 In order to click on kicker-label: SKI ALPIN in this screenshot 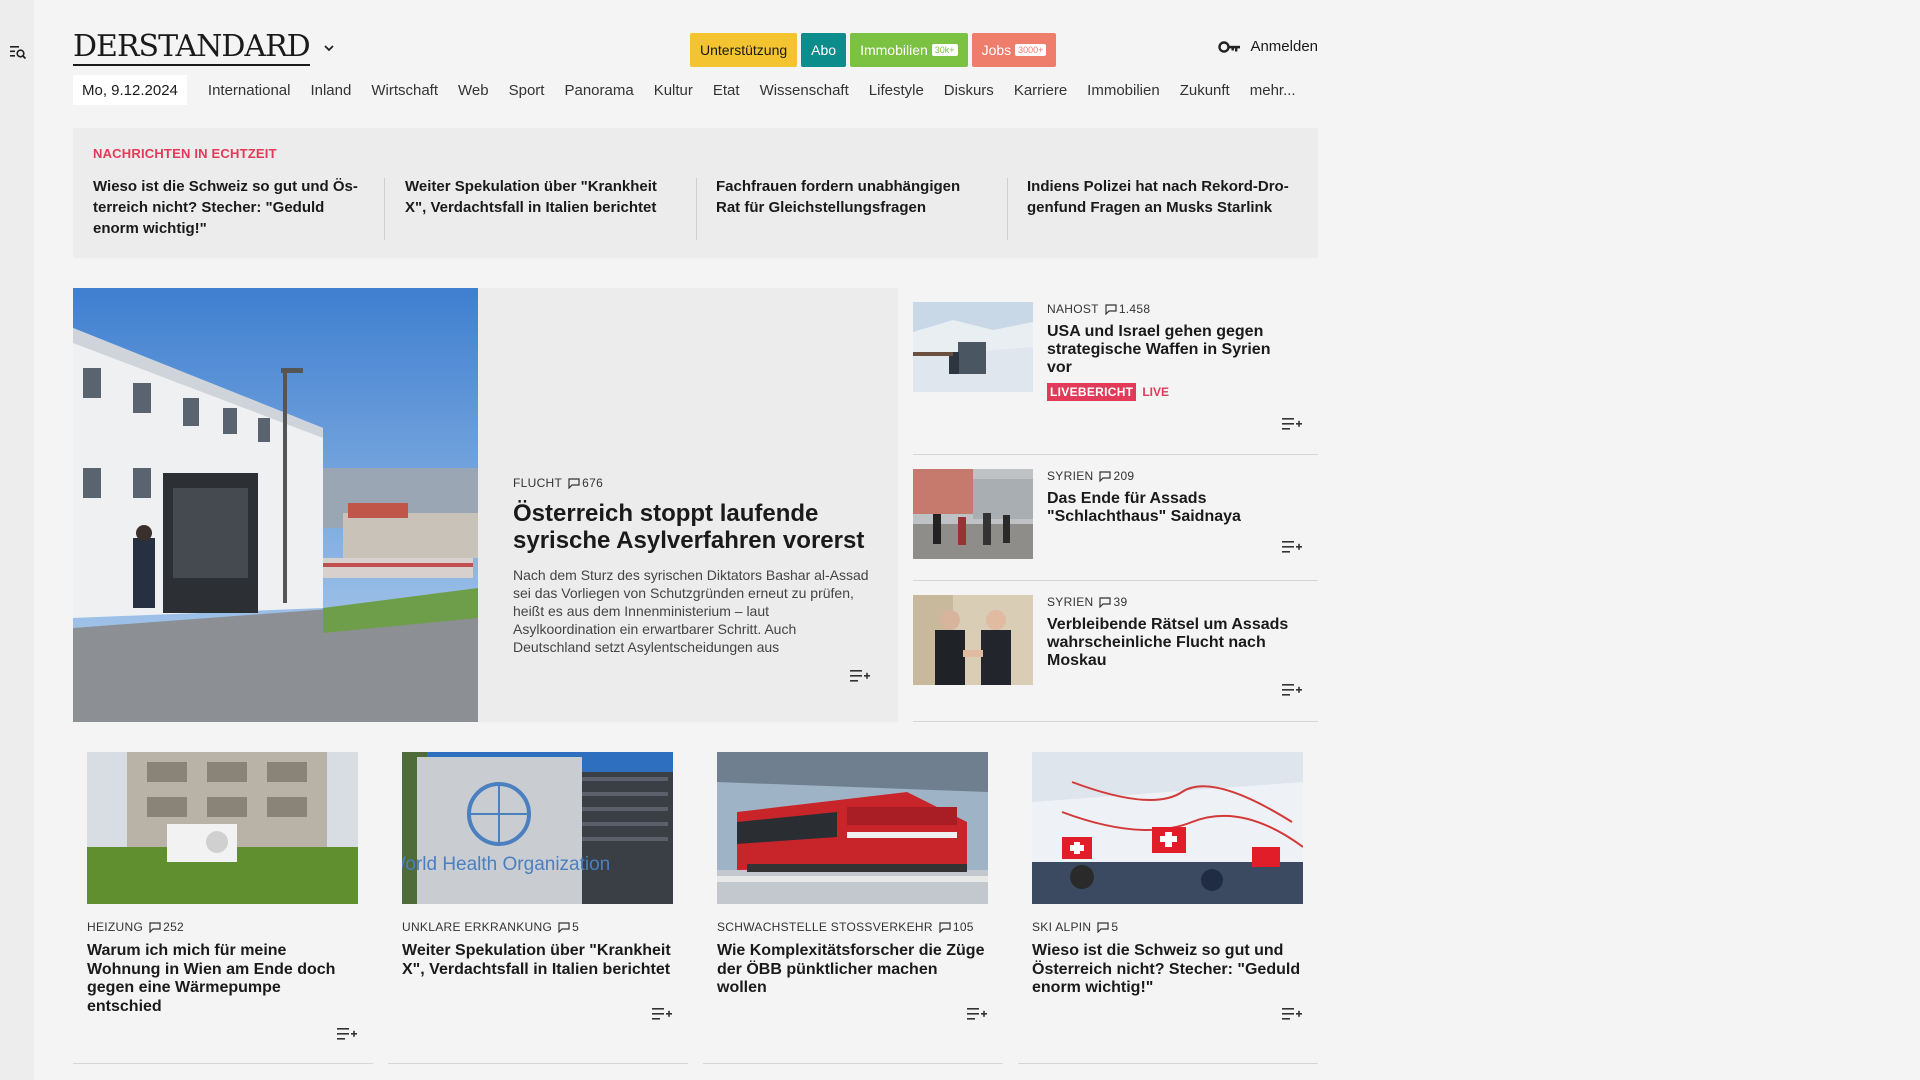, I will do `click(1062, 927)`.